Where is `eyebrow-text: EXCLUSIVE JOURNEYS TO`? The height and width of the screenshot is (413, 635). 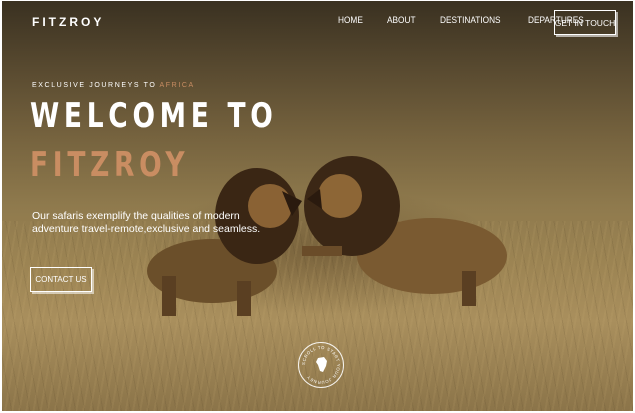
eyebrow-text: EXCLUSIVE JOURNEYS TO is located at coordinates (96, 85).